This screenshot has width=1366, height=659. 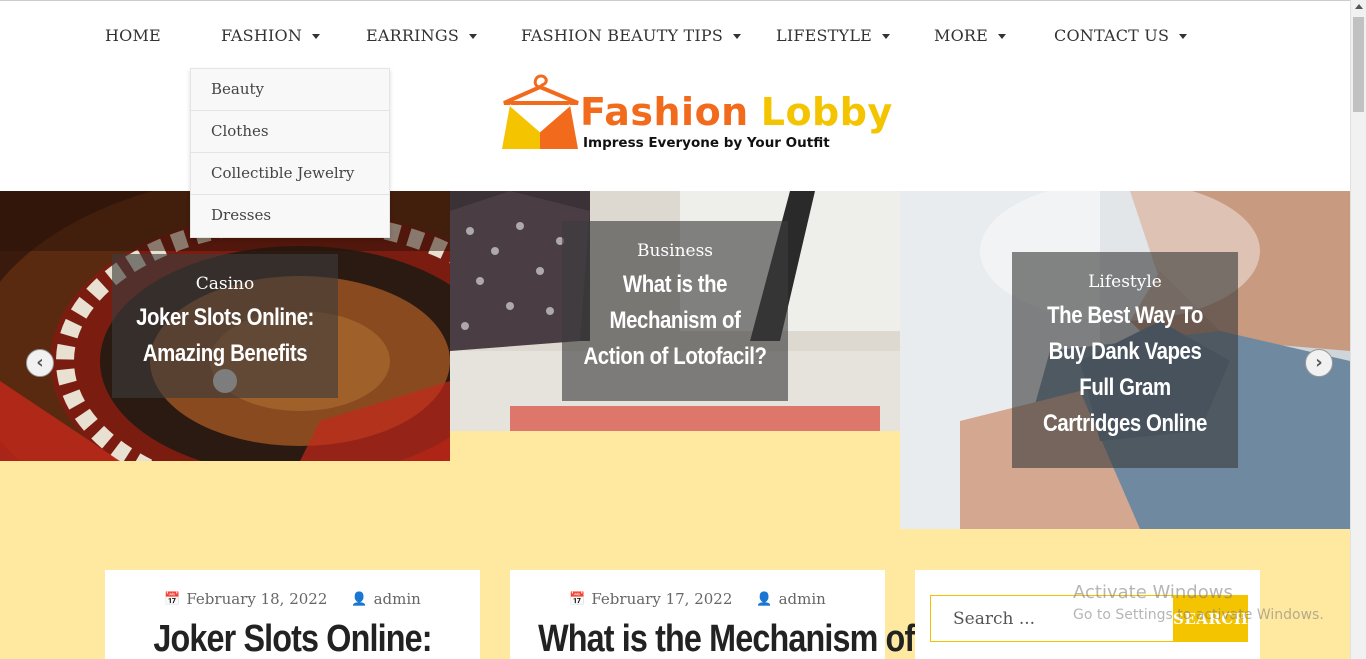 I want to click on slide-title-line: Mechanism of, so click(x=675, y=321).